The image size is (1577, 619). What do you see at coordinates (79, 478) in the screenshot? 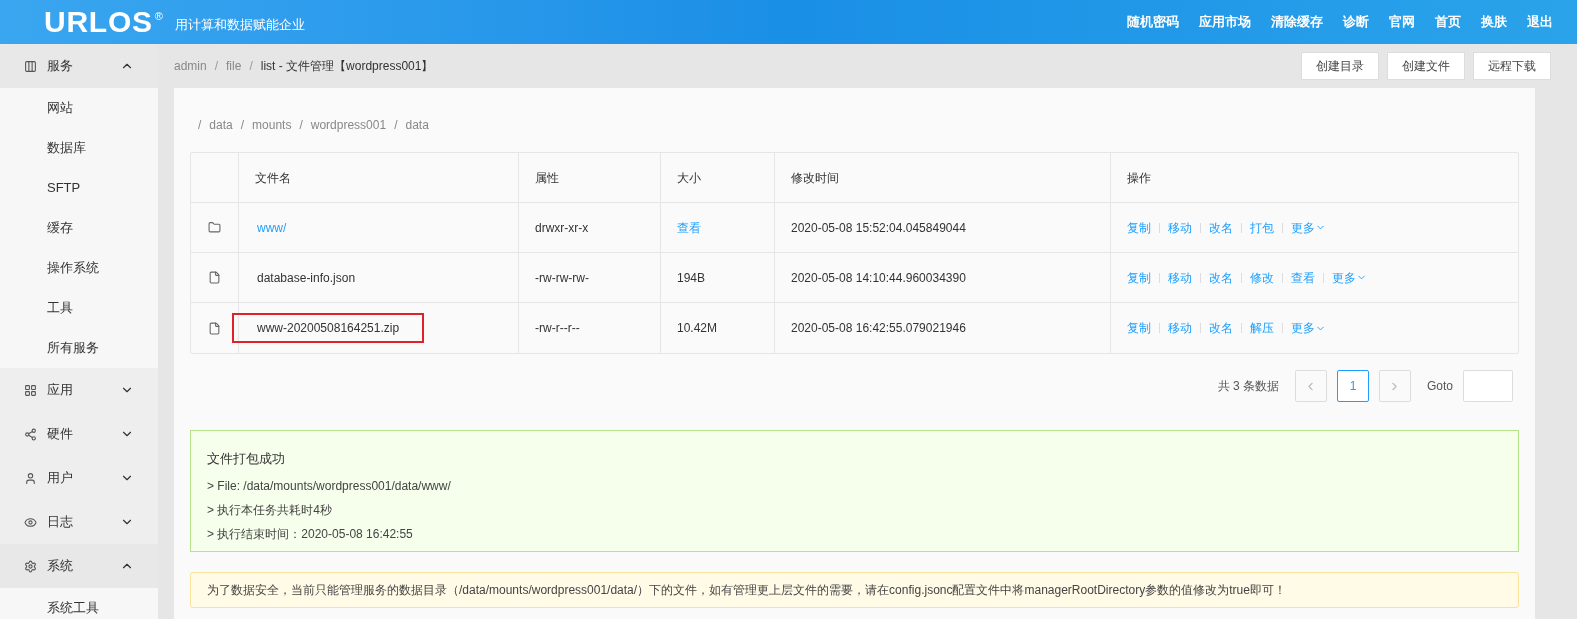
I see `sidebar-group: 用户` at bounding box center [79, 478].